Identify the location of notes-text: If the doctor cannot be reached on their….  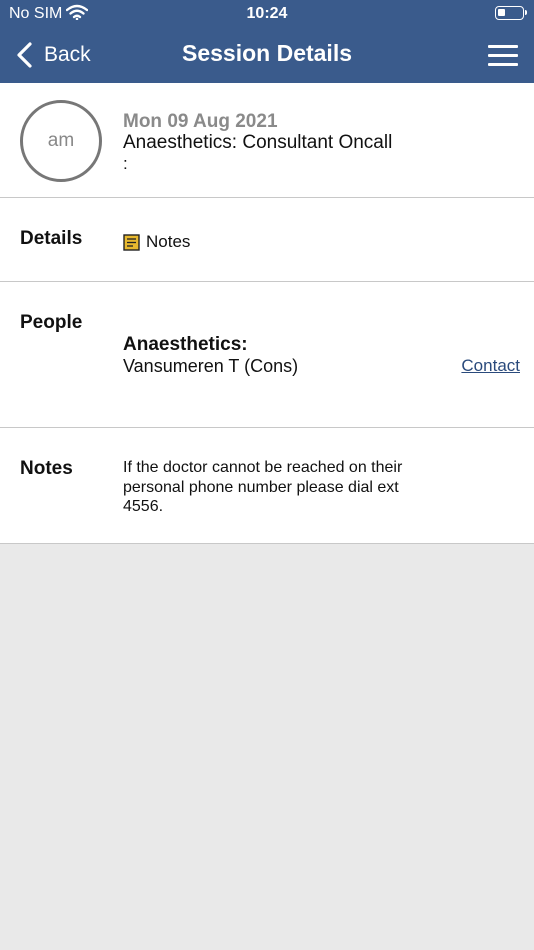
(263, 487).